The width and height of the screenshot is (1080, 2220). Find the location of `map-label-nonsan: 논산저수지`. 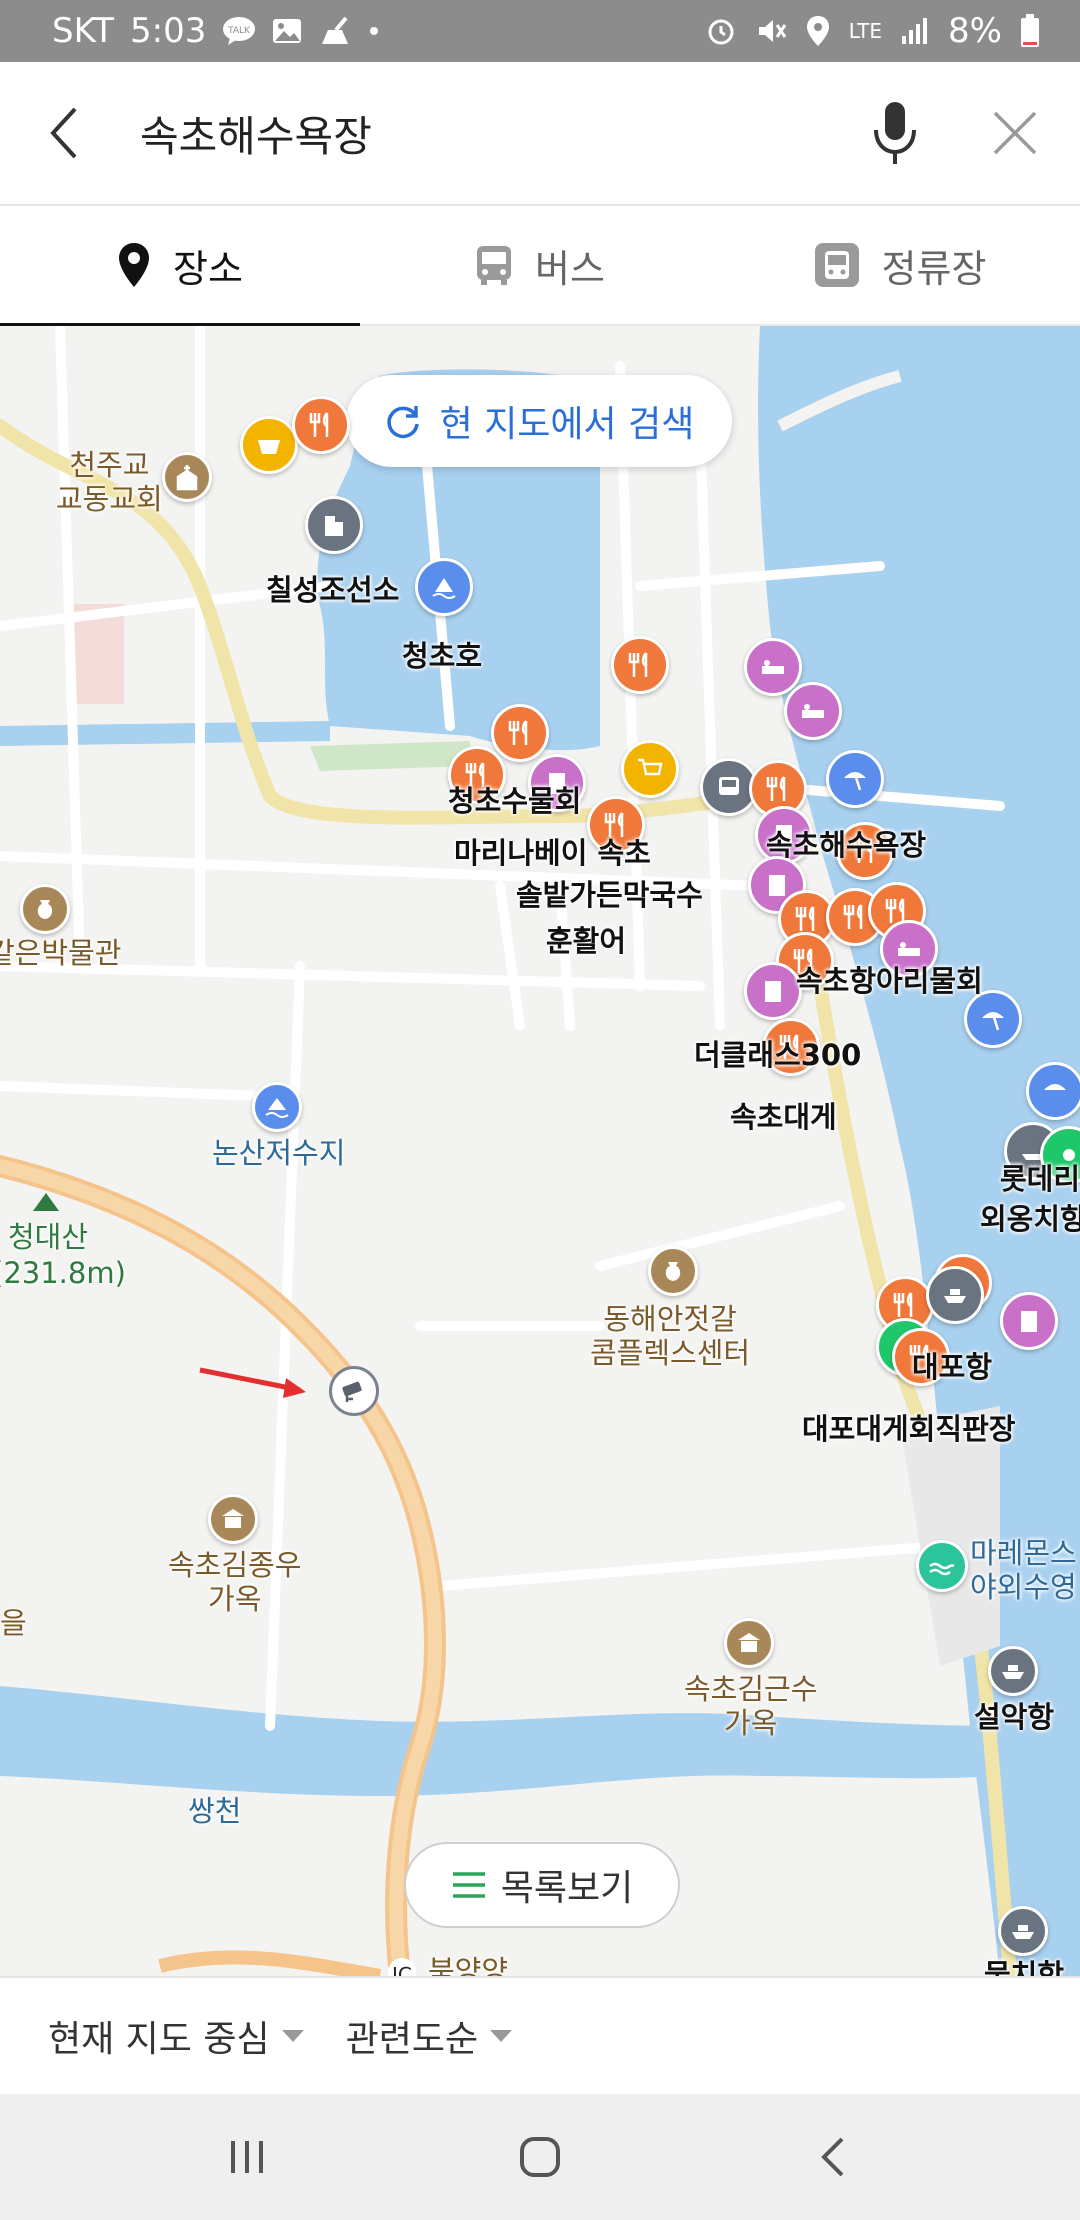

map-label-nonsan: 논산저수지 is located at coordinates (279, 1153).